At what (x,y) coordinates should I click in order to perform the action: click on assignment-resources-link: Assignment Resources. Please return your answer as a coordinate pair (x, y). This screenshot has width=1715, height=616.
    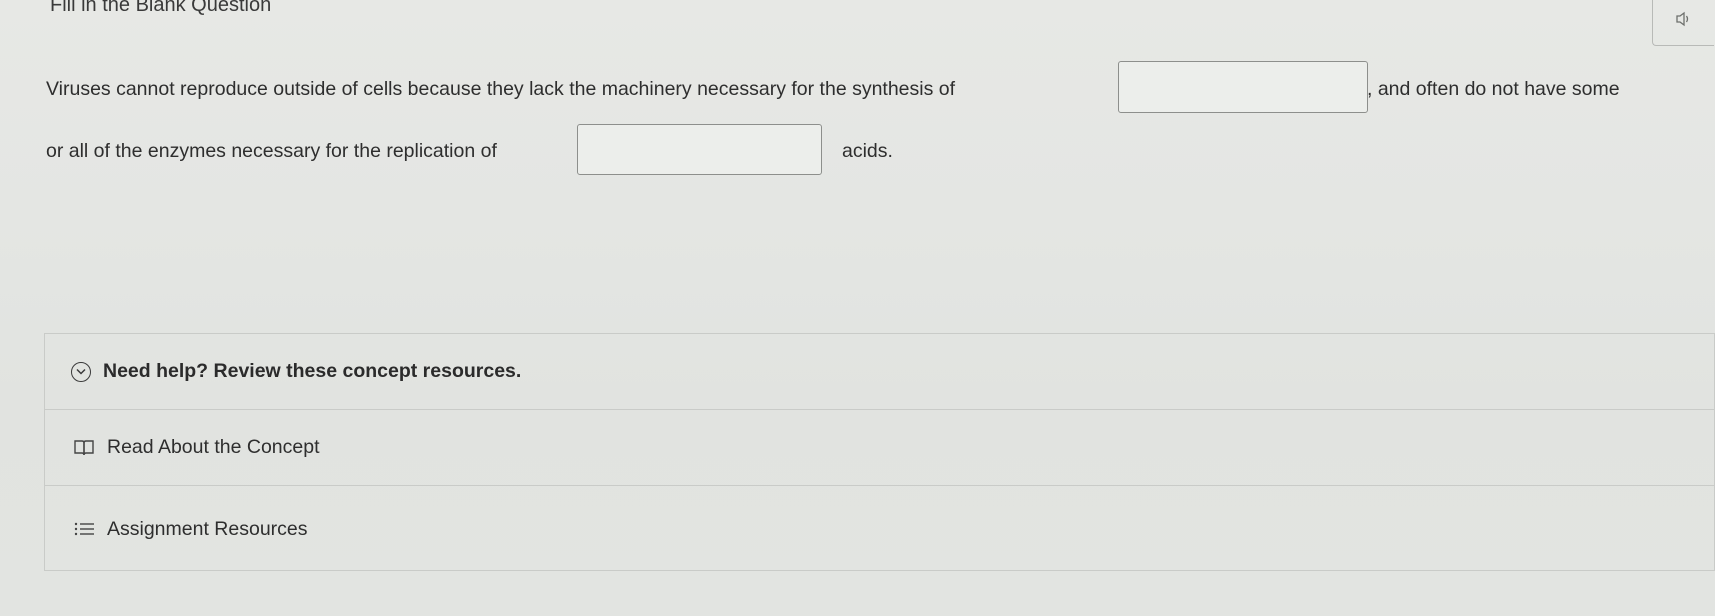
    Looking at the image, I should click on (879, 529).